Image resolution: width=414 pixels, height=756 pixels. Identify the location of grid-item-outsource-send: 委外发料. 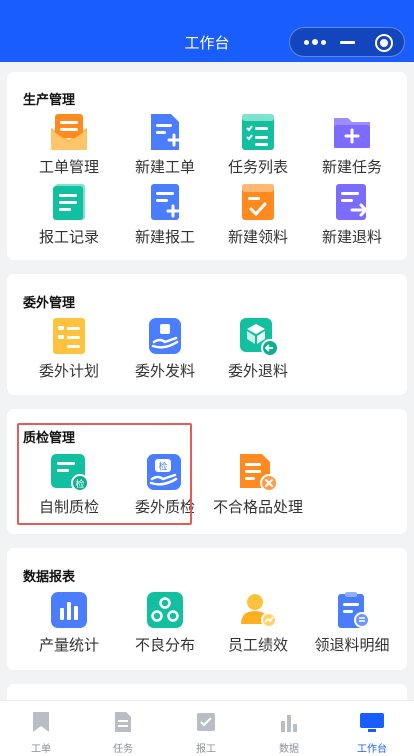
(165, 348).